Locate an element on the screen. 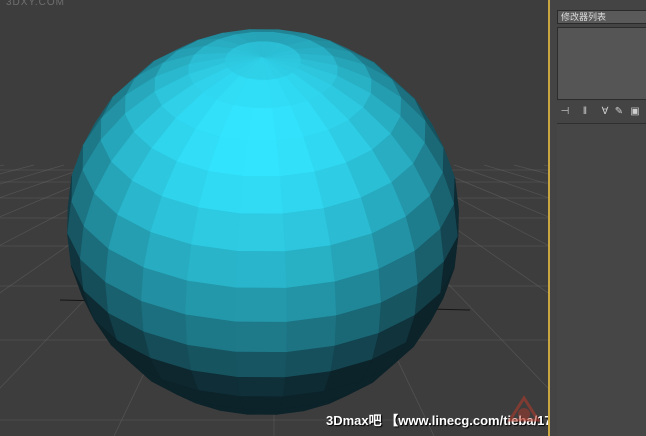 The image size is (646, 436). modifier-list-label: 修改器列表 is located at coordinates (584, 17).